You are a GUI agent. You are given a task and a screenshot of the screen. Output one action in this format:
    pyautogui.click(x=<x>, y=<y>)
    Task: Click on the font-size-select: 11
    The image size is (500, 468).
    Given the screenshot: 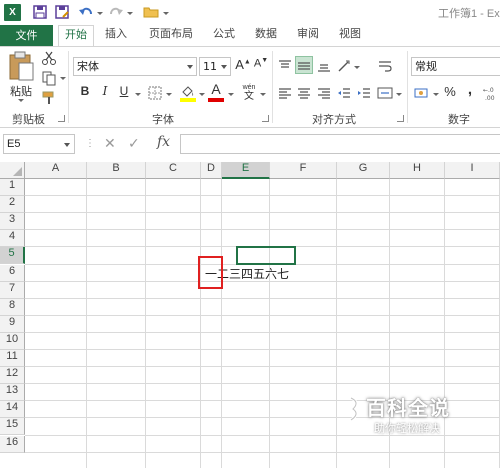 What is the action you would take?
    pyautogui.click(x=215, y=66)
    